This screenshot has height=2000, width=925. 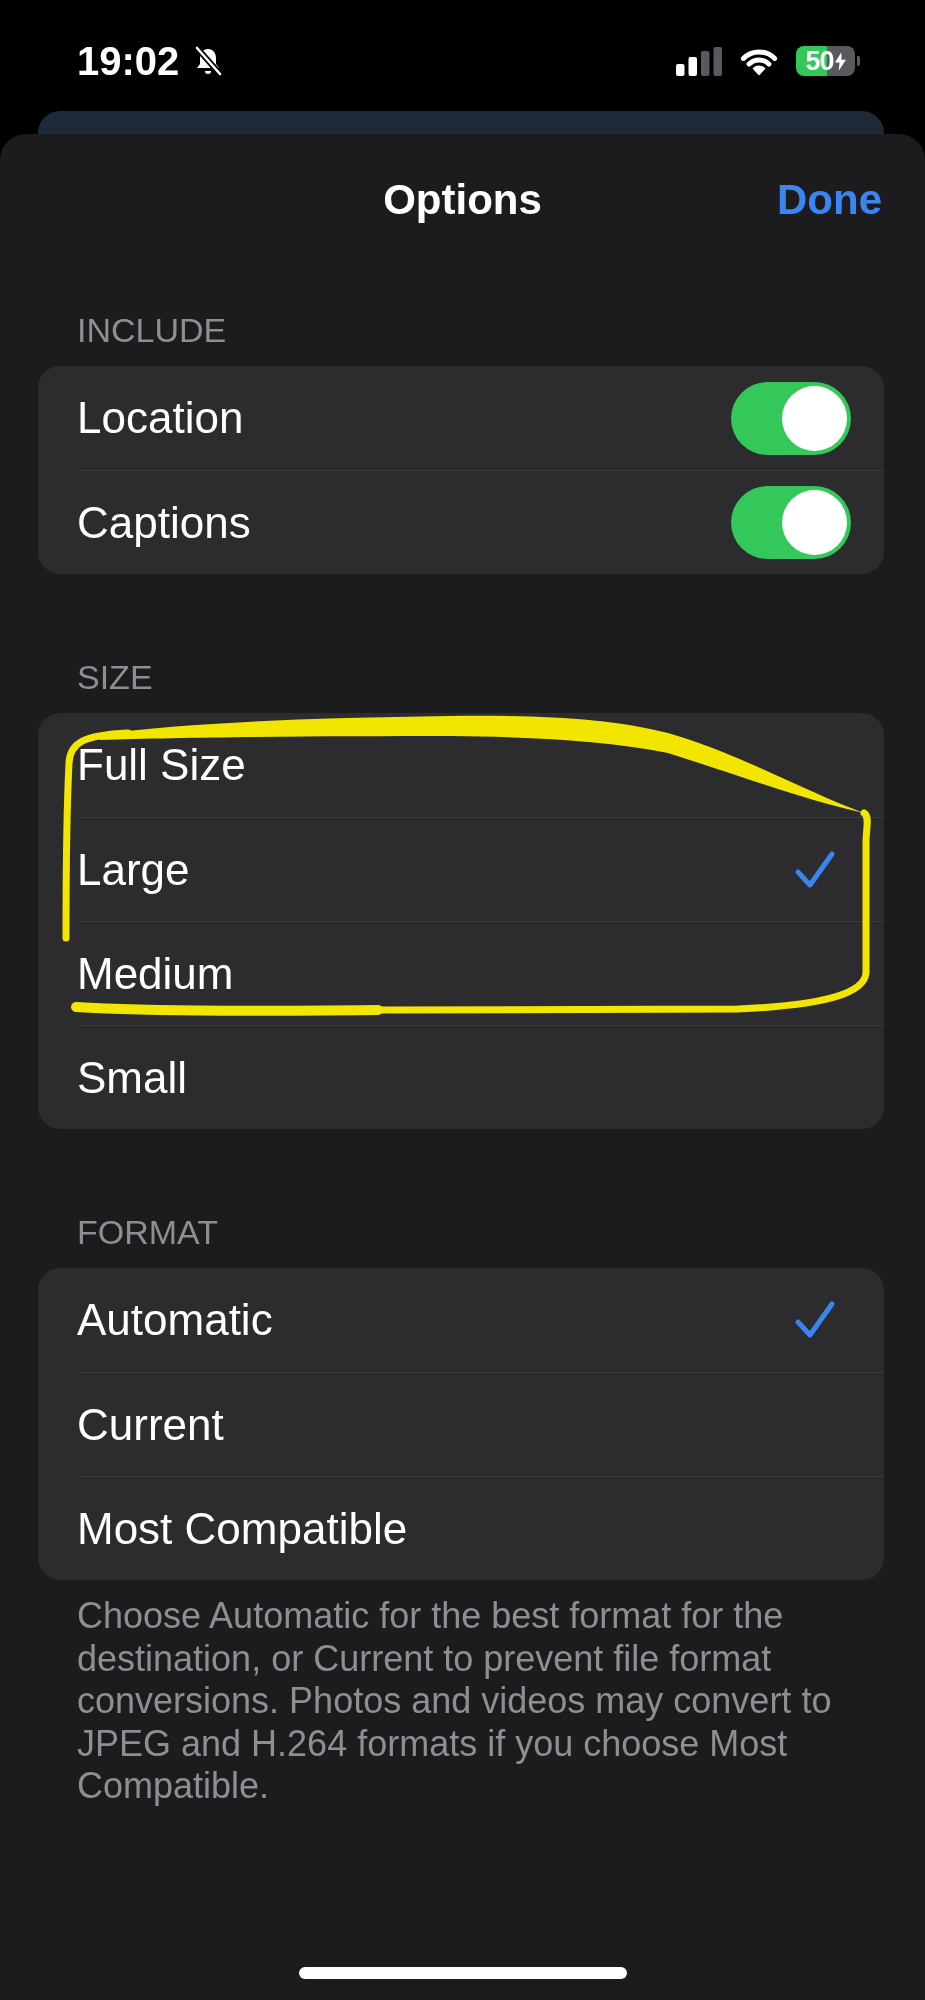 I want to click on clock-time: 19:02, so click(x=128, y=61).